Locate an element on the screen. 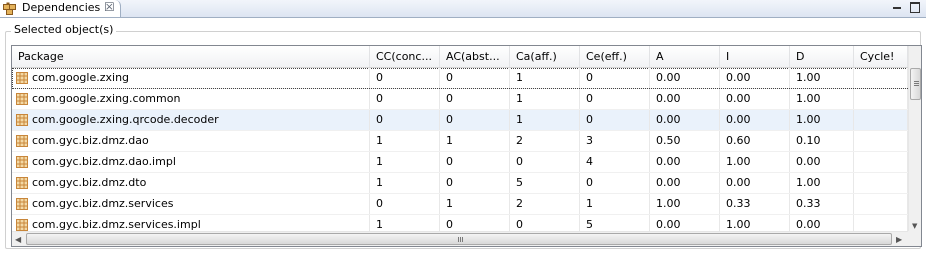  horizontal-scrollbar: ◀ ▶ is located at coordinates (460, 238).